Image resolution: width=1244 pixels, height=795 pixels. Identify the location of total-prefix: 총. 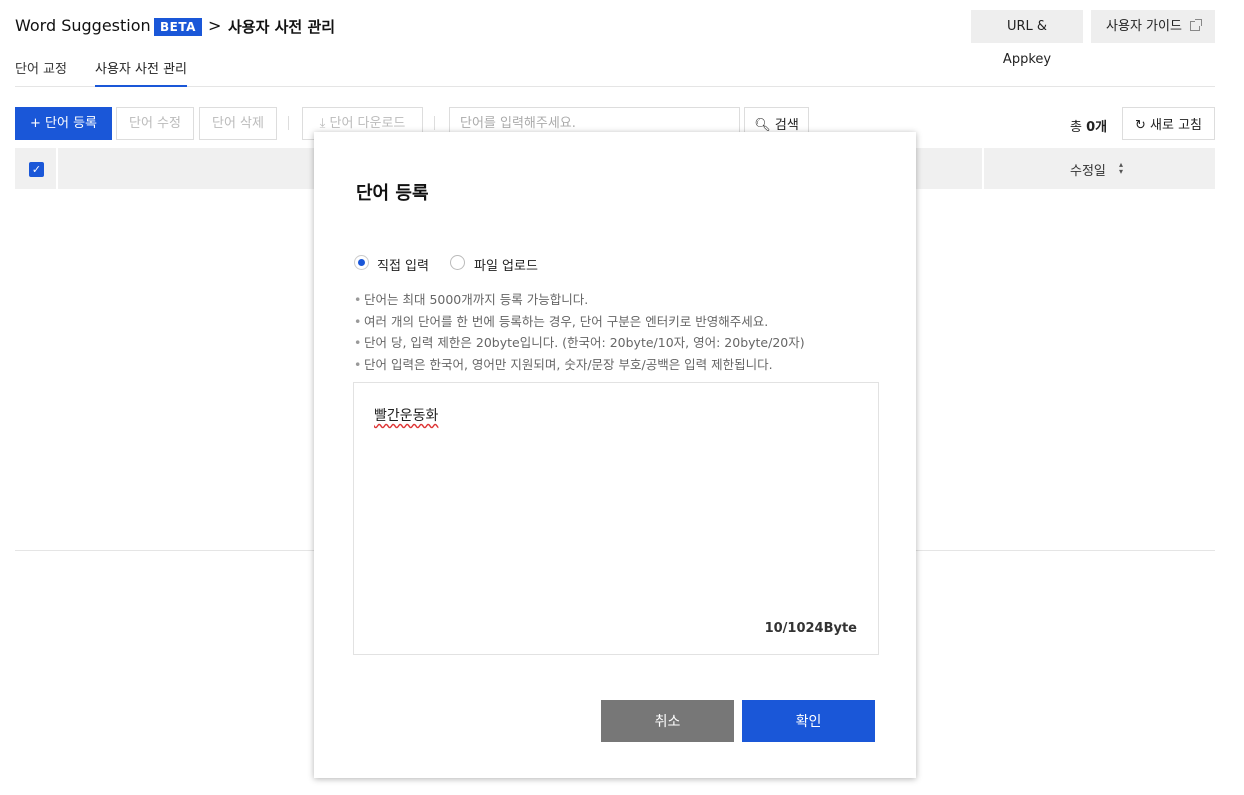
(1076, 127).